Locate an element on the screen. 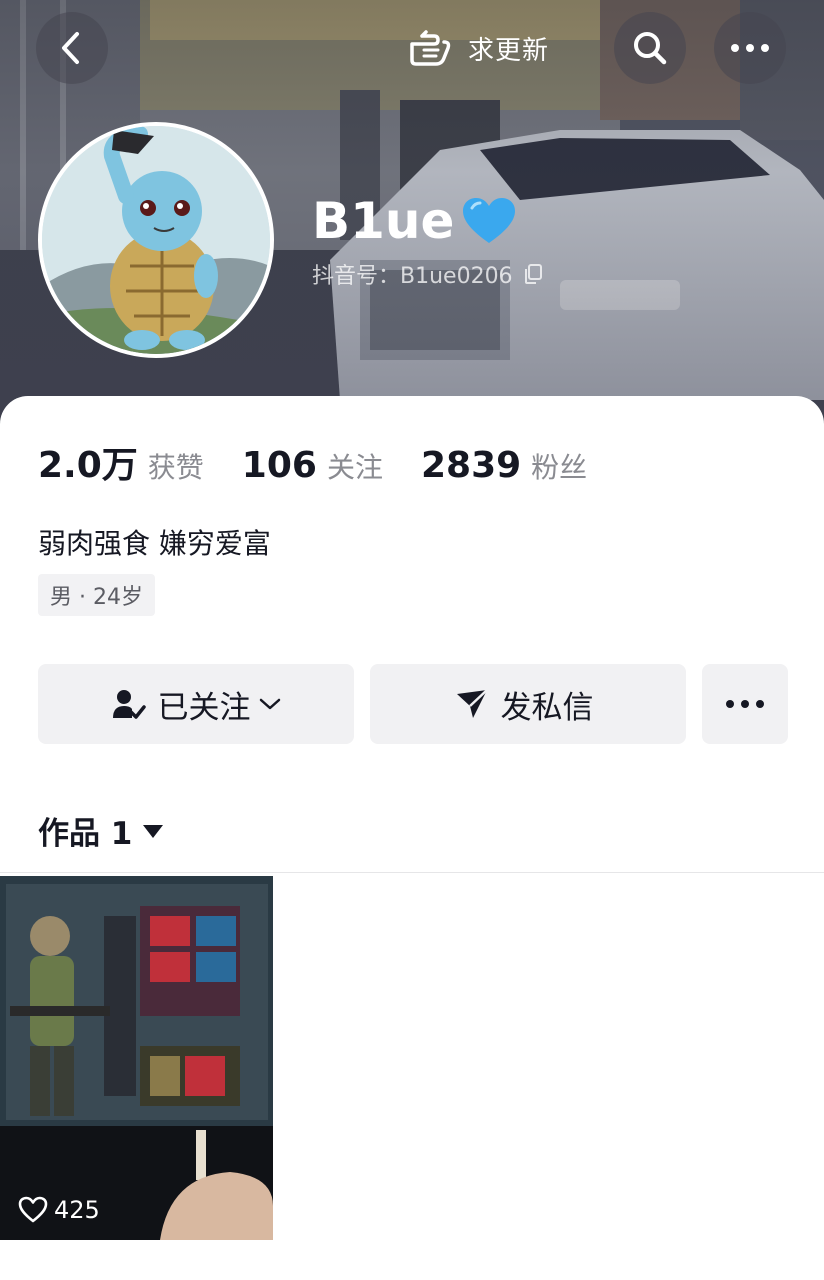  stat-label: 获赞 is located at coordinates (175, 467).